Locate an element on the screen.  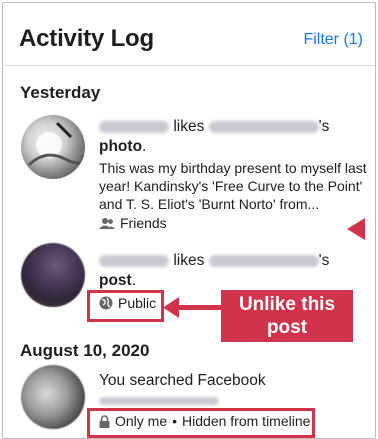
audience-label: Friends is located at coordinates (143, 223).